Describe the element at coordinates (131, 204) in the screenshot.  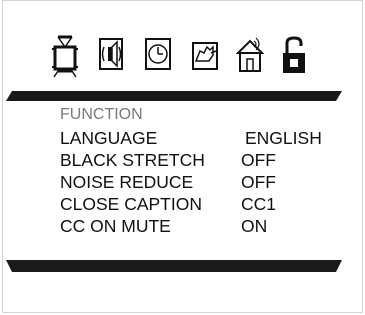
I see `menu-row-label: CLOSE CAPTION` at that location.